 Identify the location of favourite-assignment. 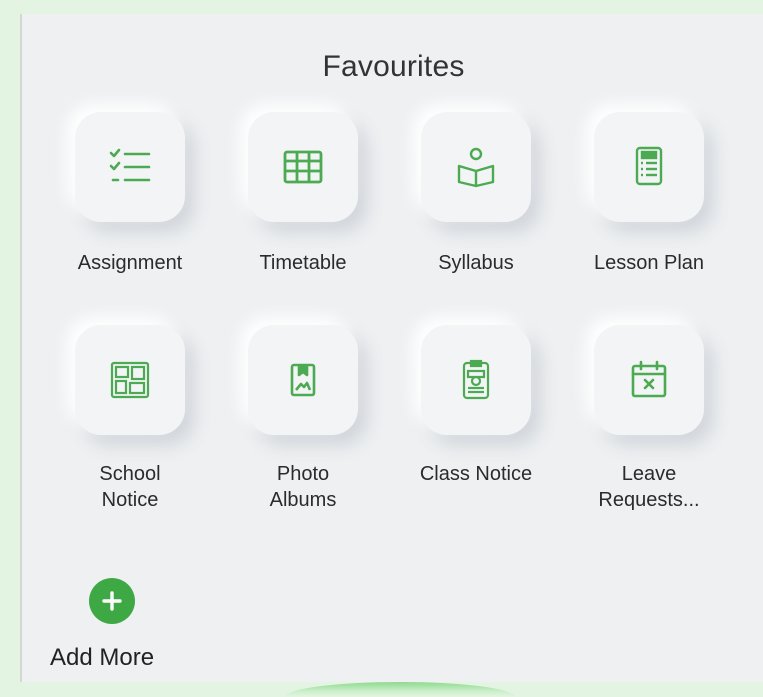
(130, 167).